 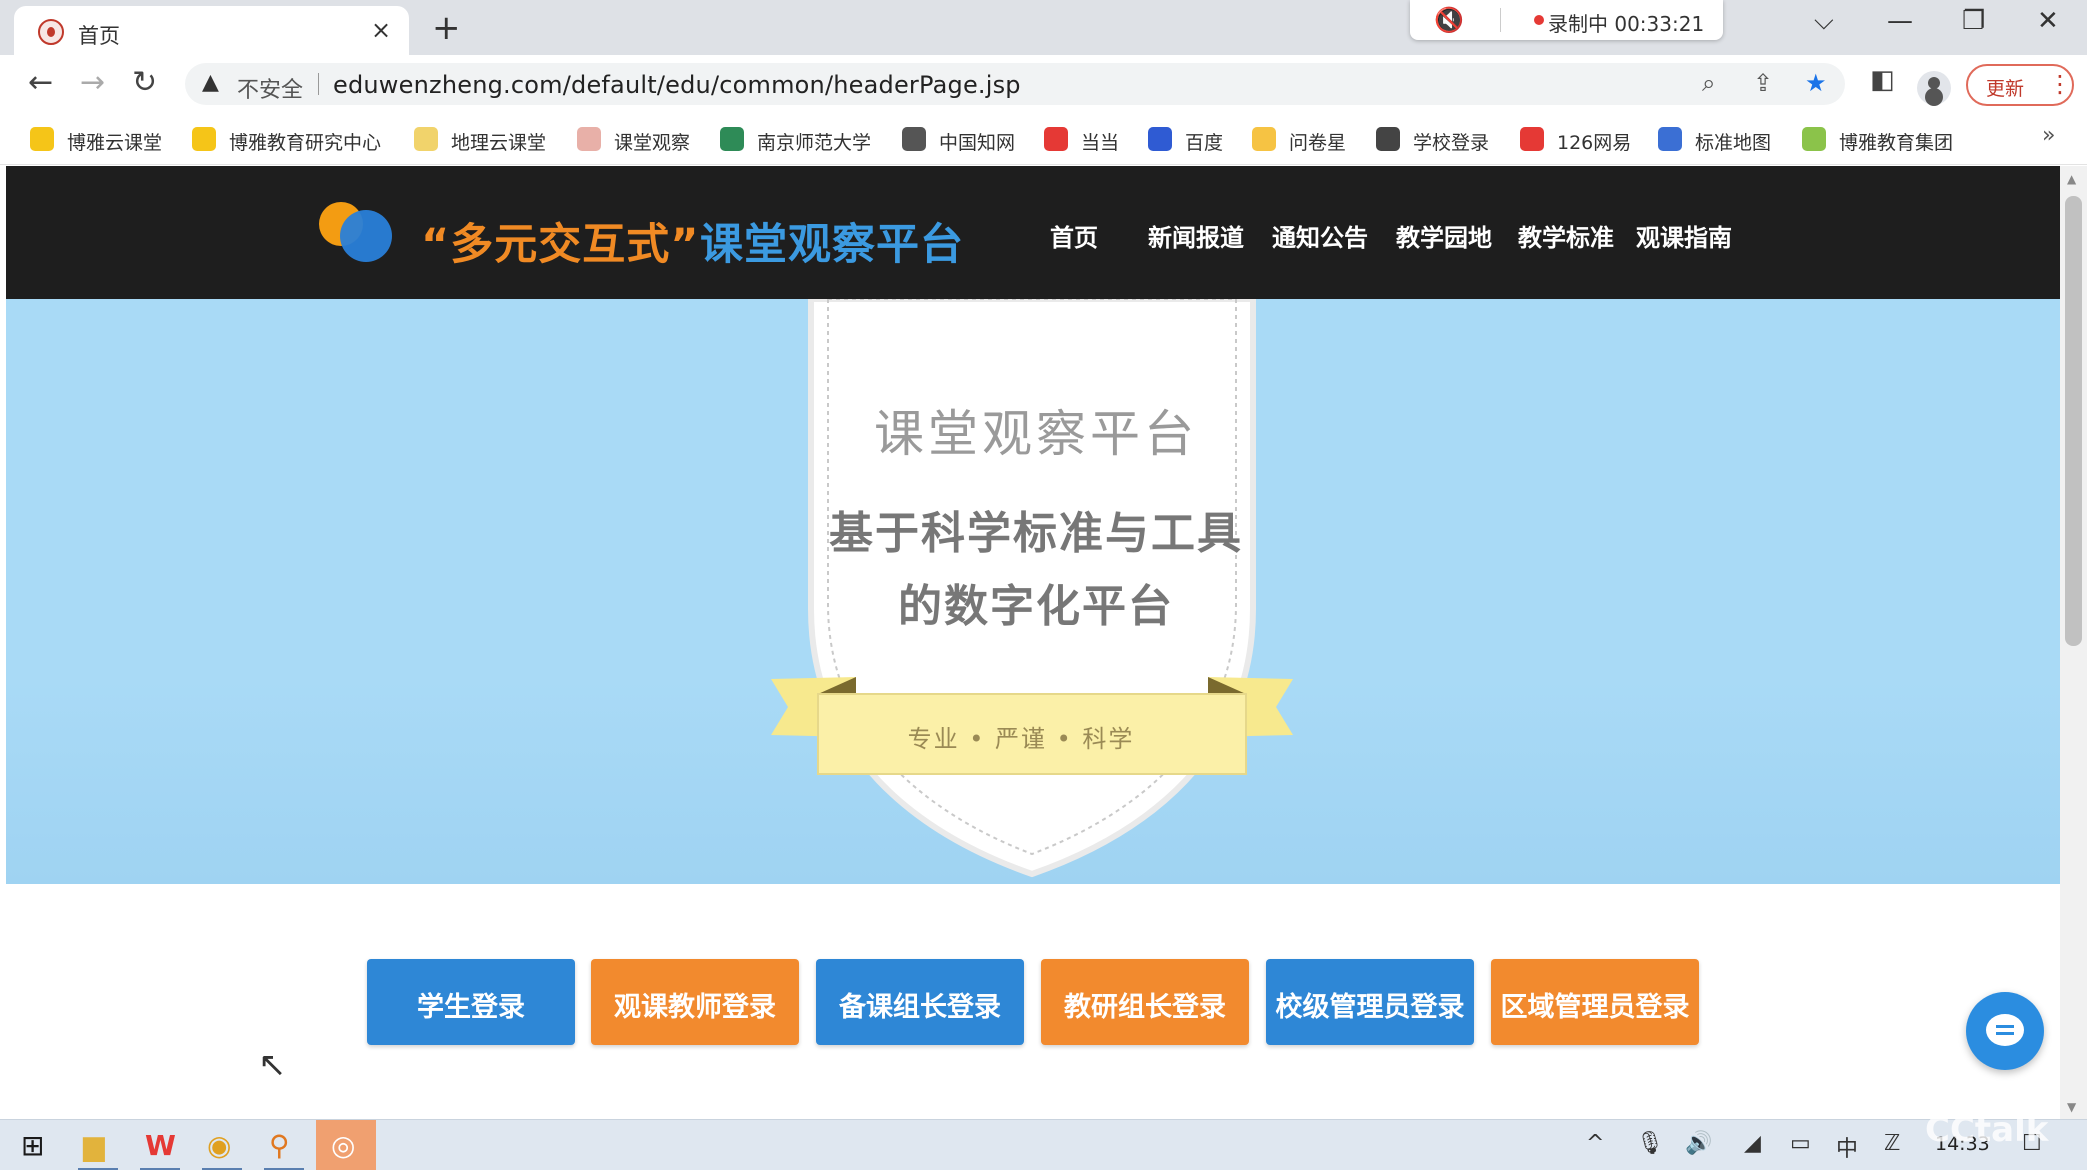 I want to click on research-leader-login-button: 教研组长登录, so click(x=1145, y=1002).